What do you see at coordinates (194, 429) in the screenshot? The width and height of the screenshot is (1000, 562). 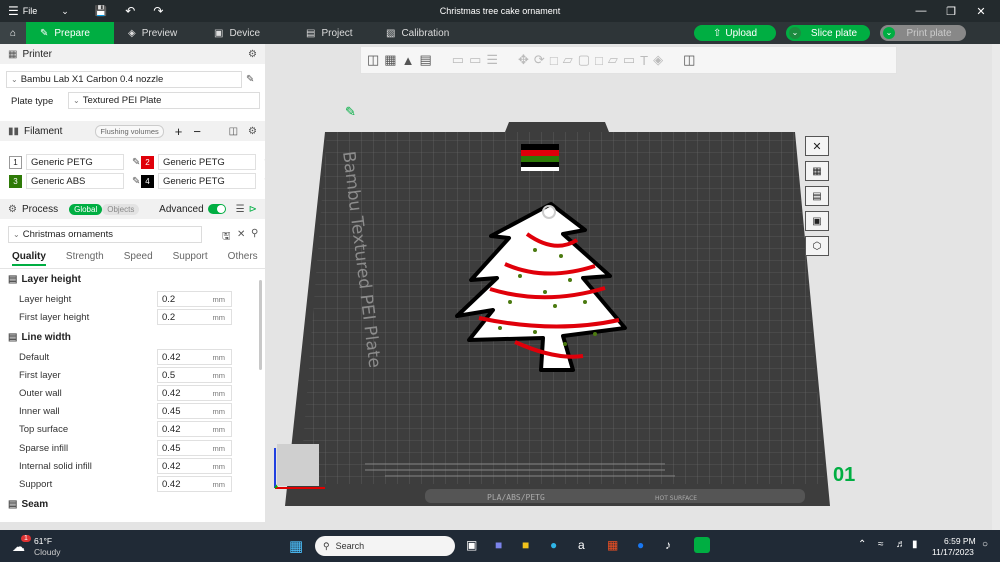 I see `top-surface-input: 0.42 mm` at bounding box center [194, 429].